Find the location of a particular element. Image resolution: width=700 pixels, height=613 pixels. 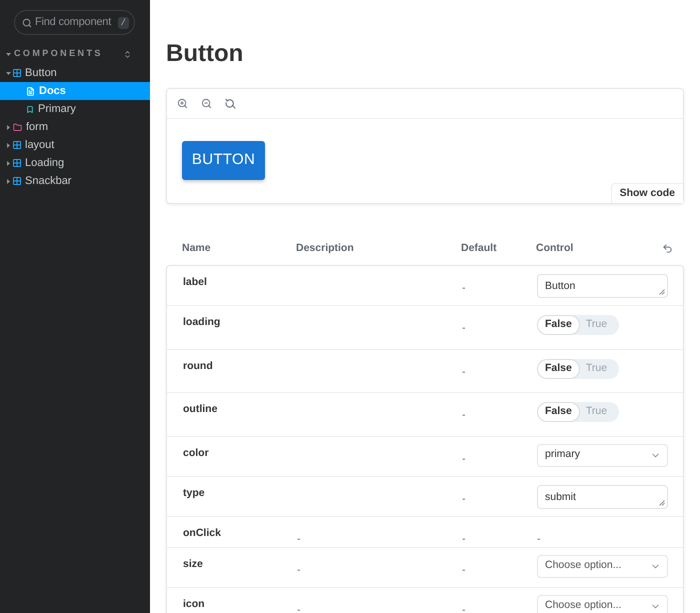

arg-name: round is located at coordinates (198, 365).